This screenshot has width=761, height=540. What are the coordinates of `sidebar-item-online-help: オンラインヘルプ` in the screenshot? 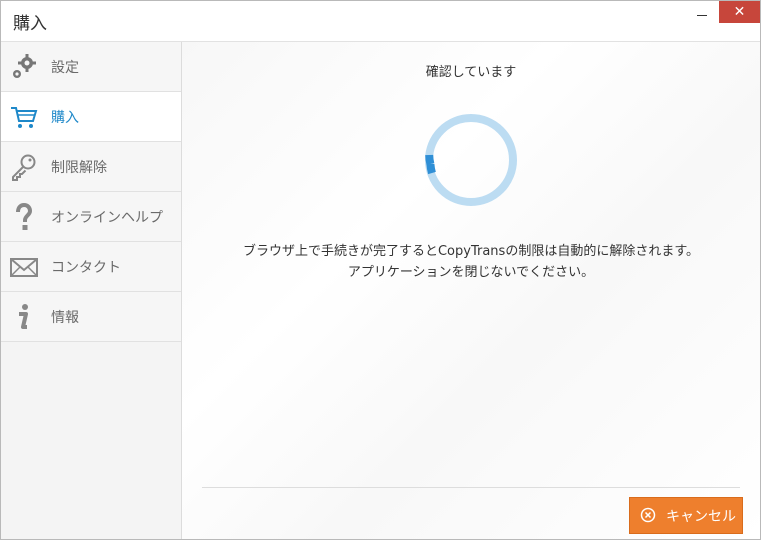 It's located at (91, 217).